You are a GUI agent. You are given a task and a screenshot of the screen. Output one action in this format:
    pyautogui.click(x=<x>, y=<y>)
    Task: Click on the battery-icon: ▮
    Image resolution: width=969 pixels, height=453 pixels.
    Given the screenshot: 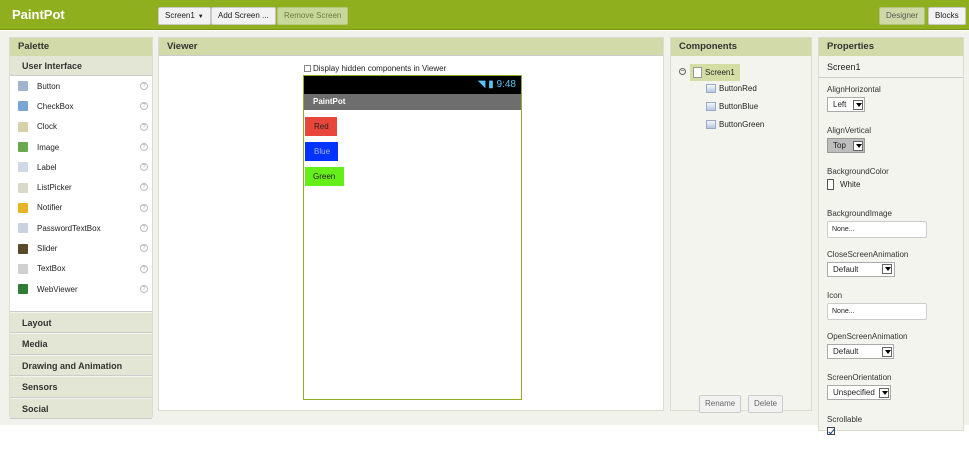 What is the action you would take?
    pyautogui.click(x=491, y=84)
    